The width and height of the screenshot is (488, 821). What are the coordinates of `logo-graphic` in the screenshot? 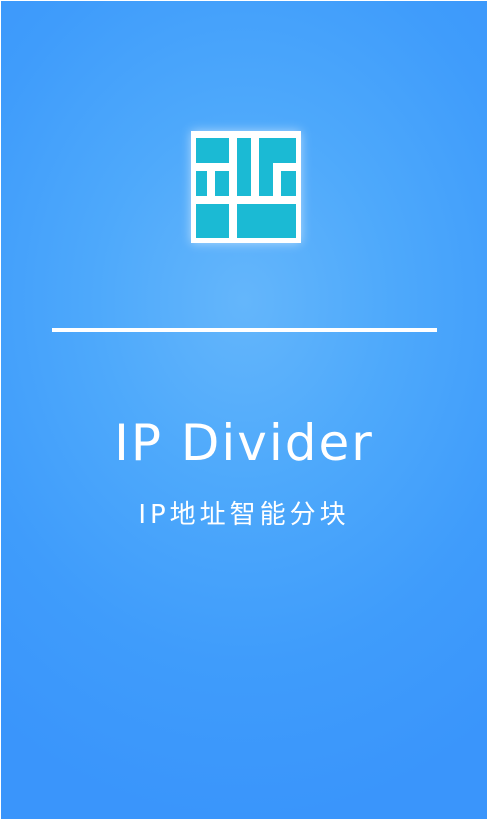 It's located at (246, 187).